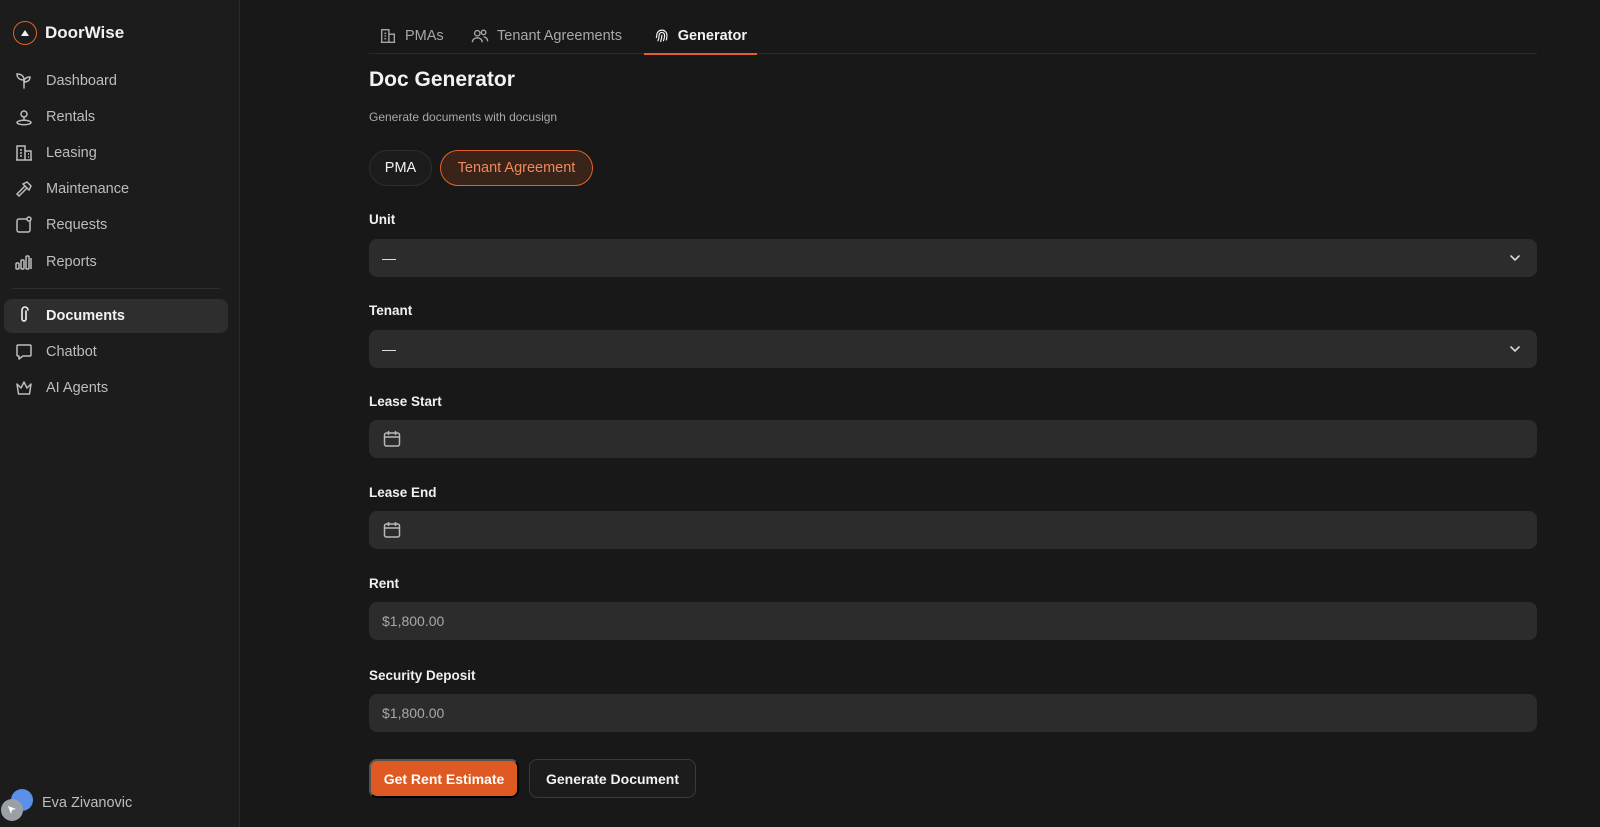  I want to click on sidebar-item-label: Reports, so click(71, 262).